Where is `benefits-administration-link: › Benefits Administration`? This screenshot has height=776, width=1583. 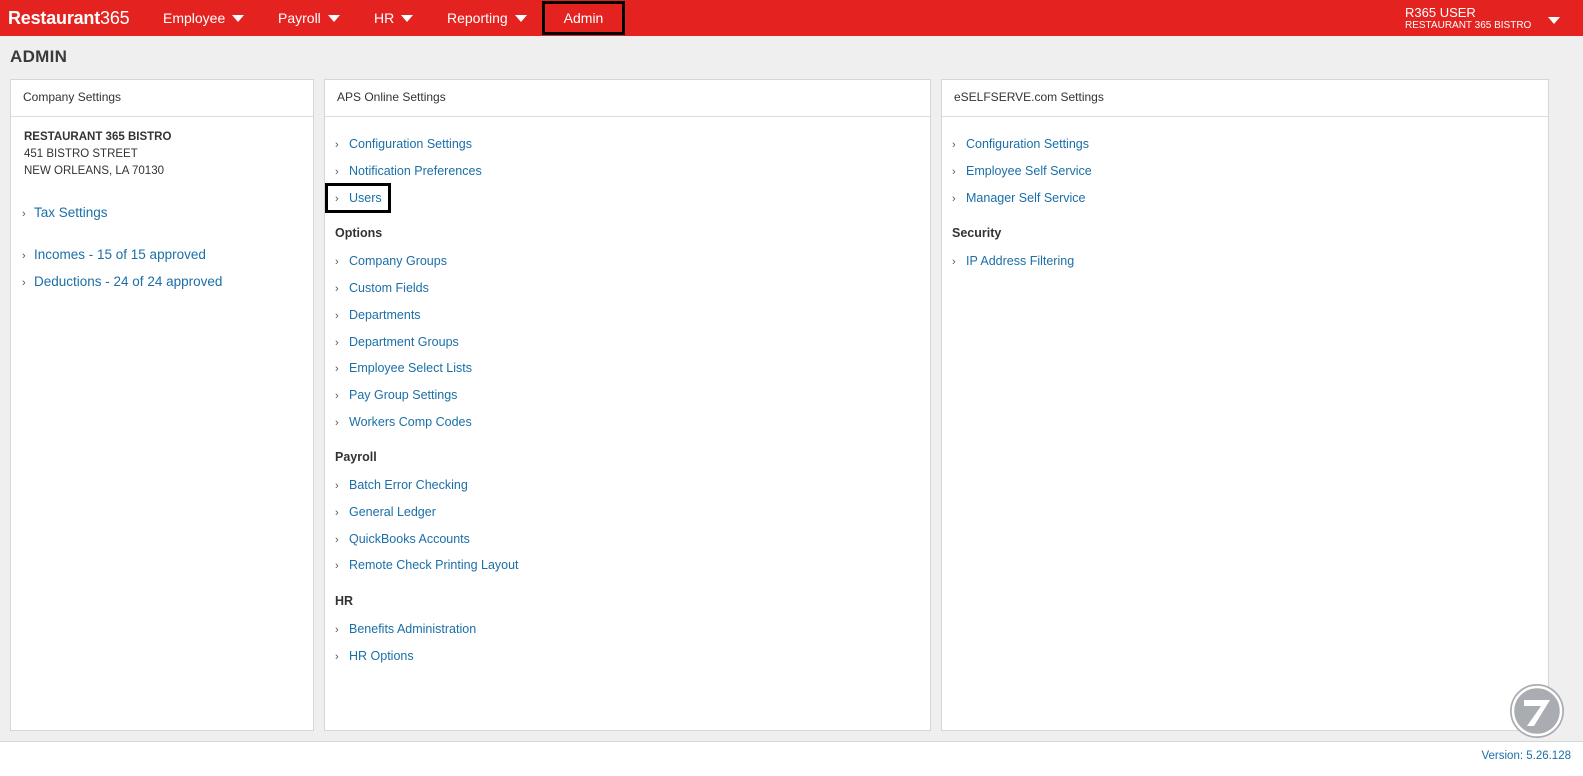 benefits-administration-link: › Benefits Administration is located at coordinates (405, 629).